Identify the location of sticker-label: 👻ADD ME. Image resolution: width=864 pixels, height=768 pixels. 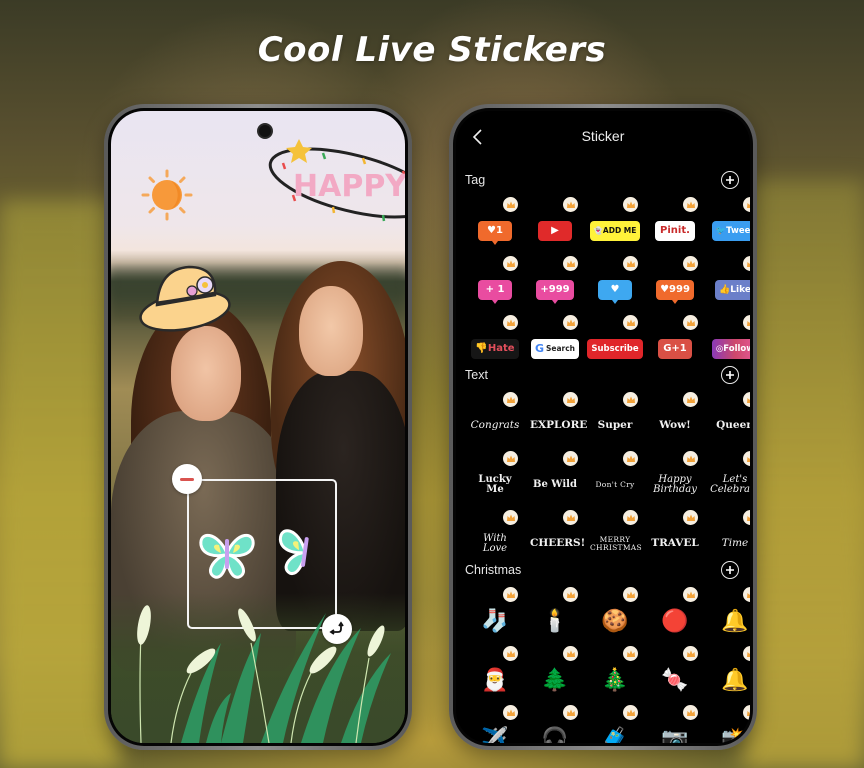
(615, 230).